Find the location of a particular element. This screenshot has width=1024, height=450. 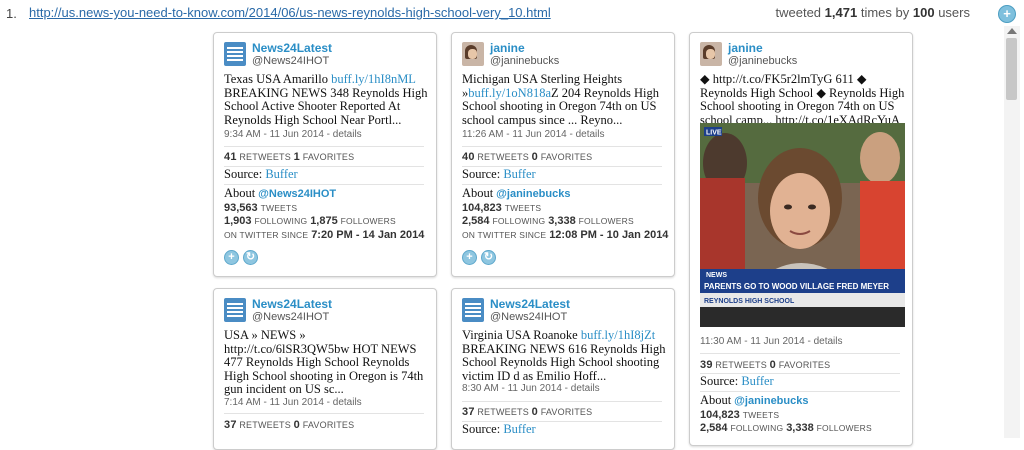

photo-banner-text: PARENTS GO TO WOOD VILLAGE FRED MEYER is located at coordinates (796, 286).